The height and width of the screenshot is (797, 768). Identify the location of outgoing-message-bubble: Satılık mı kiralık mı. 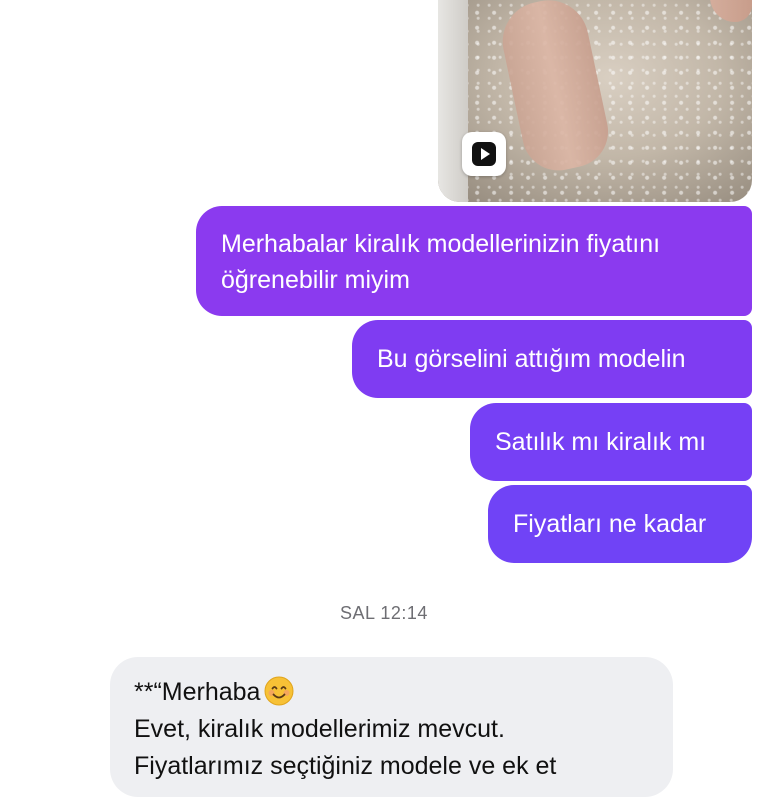
(611, 442).